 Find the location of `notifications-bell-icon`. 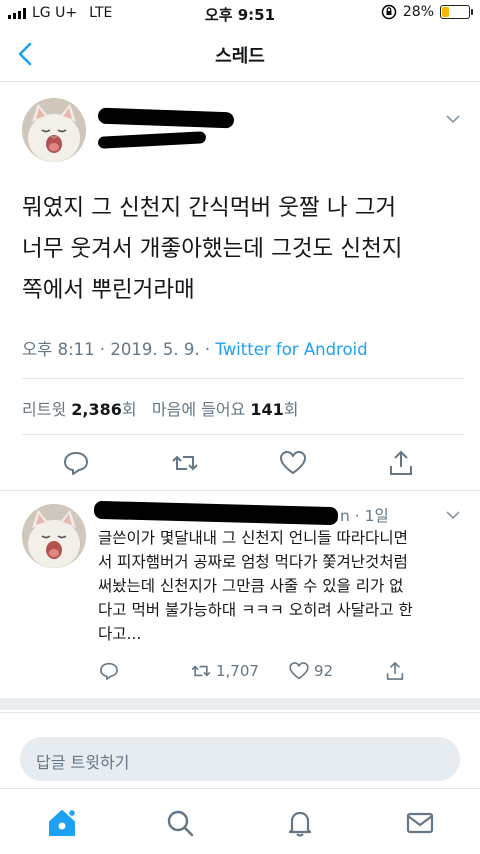

notifications-bell-icon is located at coordinates (300, 823).